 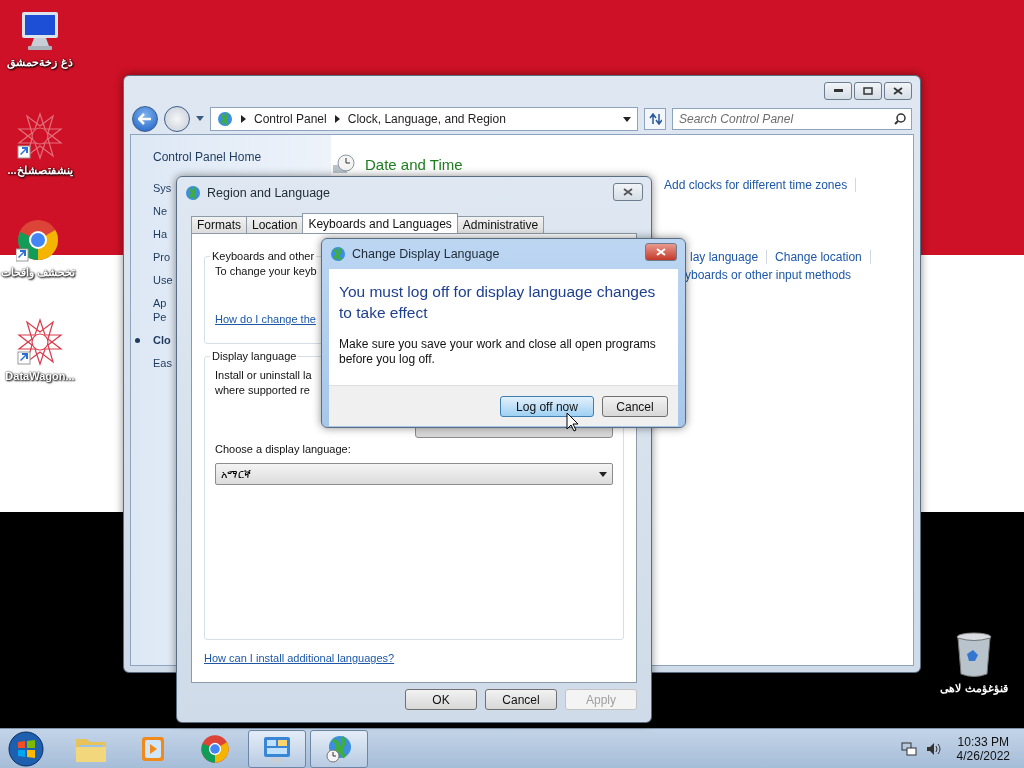 I want to click on dialog-heading: You must log off for display language changes to take effect, so click(x=498, y=302).